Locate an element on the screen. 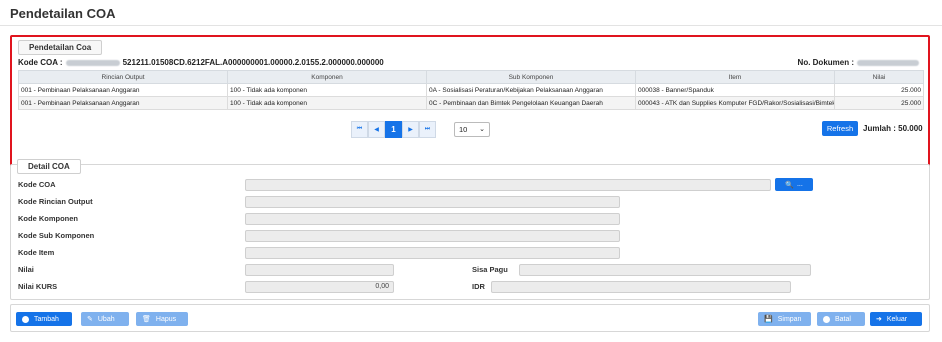  column-header: Item is located at coordinates (735, 77).